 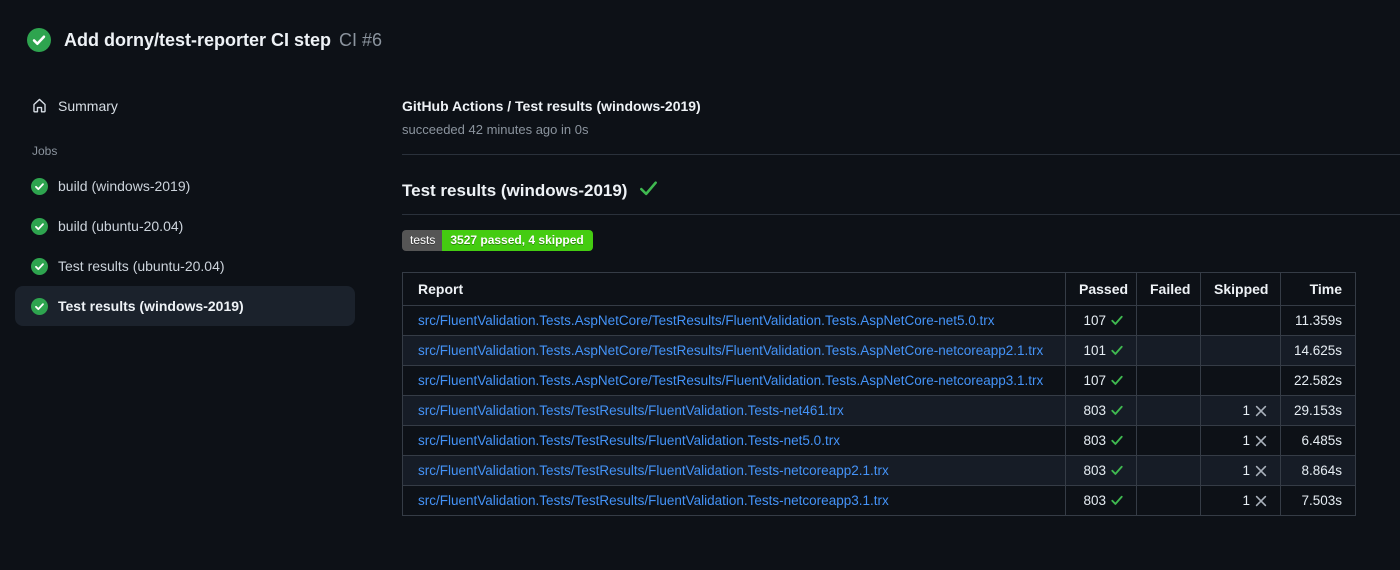 I want to click on jobs-section-heading: Jobs, so click(x=45, y=151).